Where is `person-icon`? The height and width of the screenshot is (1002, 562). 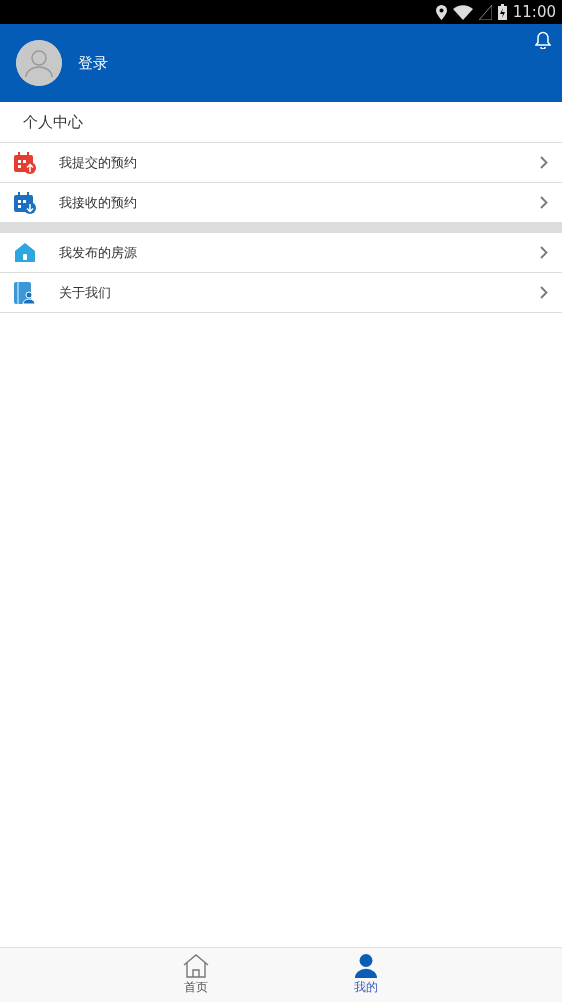 person-icon is located at coordinates (366, 966).